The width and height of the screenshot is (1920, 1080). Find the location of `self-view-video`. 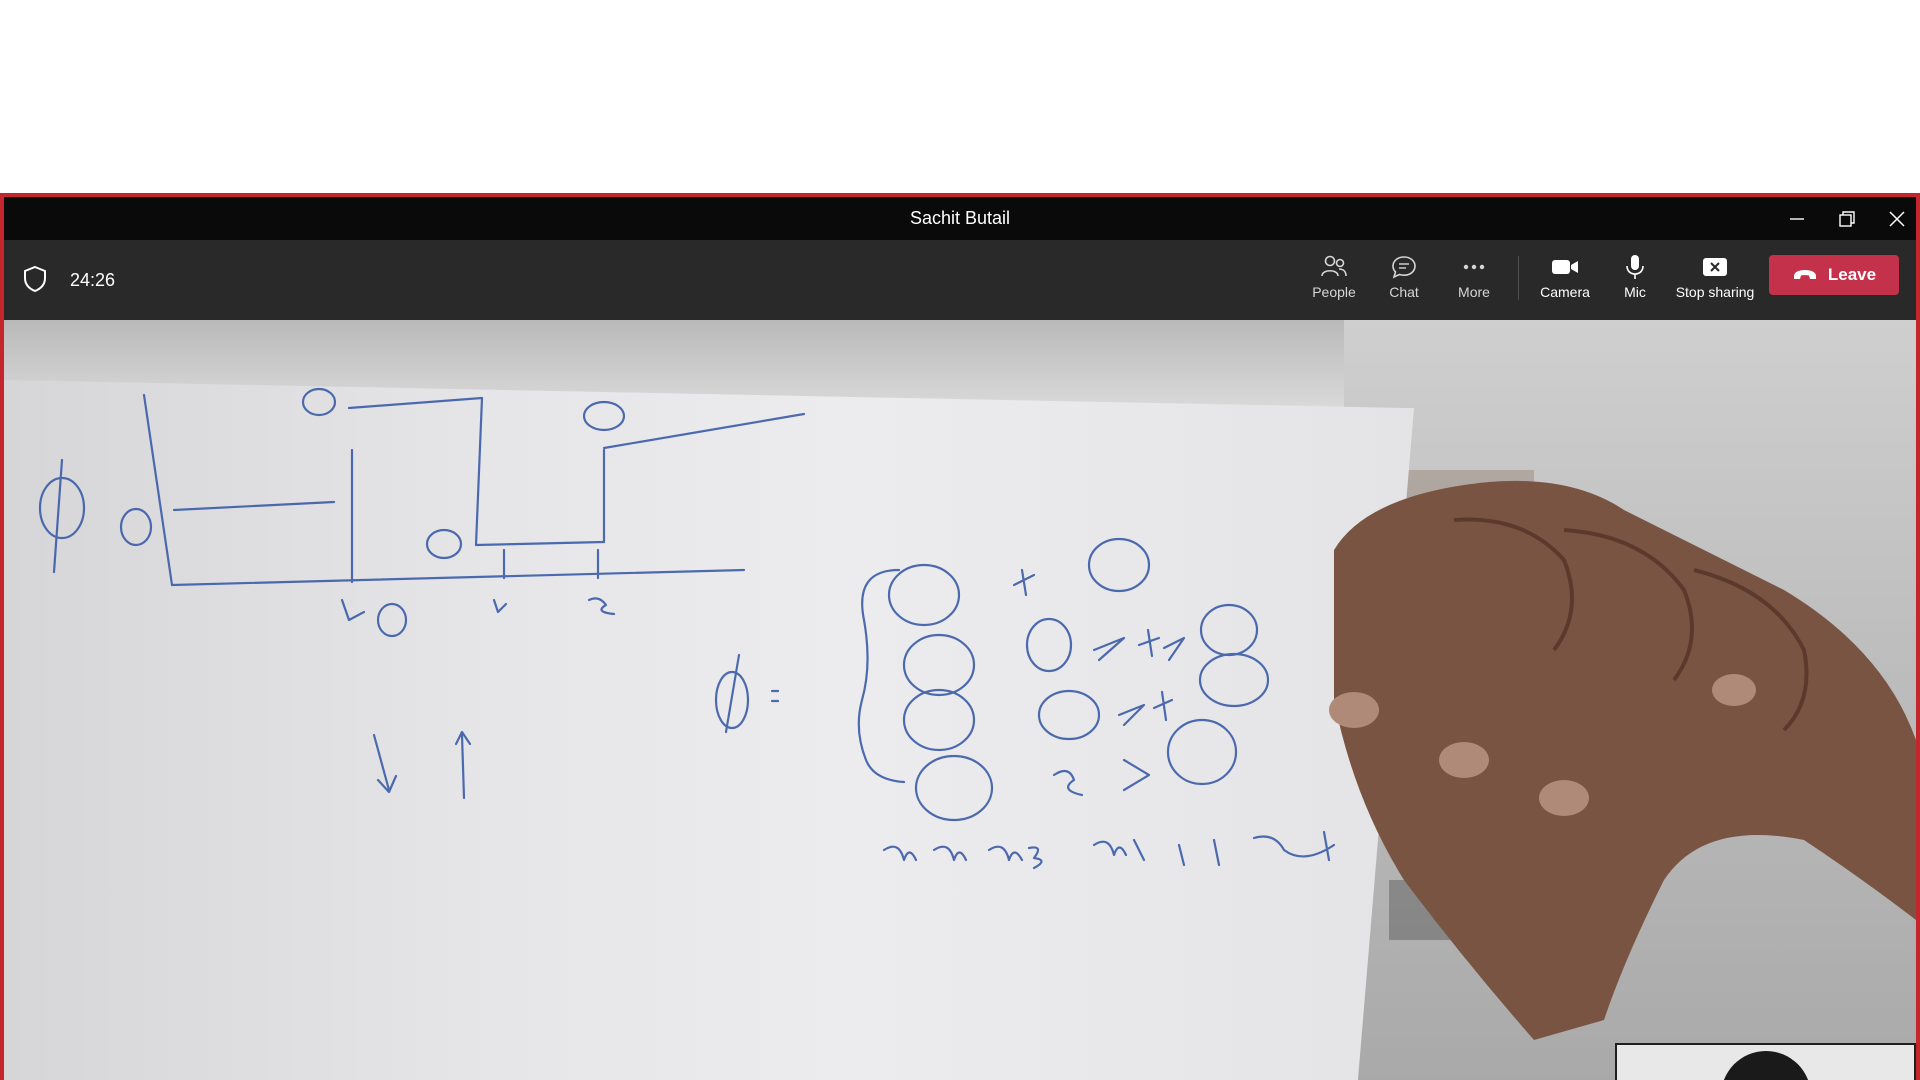

self-view-video is located at coordinates (1765, 1061).